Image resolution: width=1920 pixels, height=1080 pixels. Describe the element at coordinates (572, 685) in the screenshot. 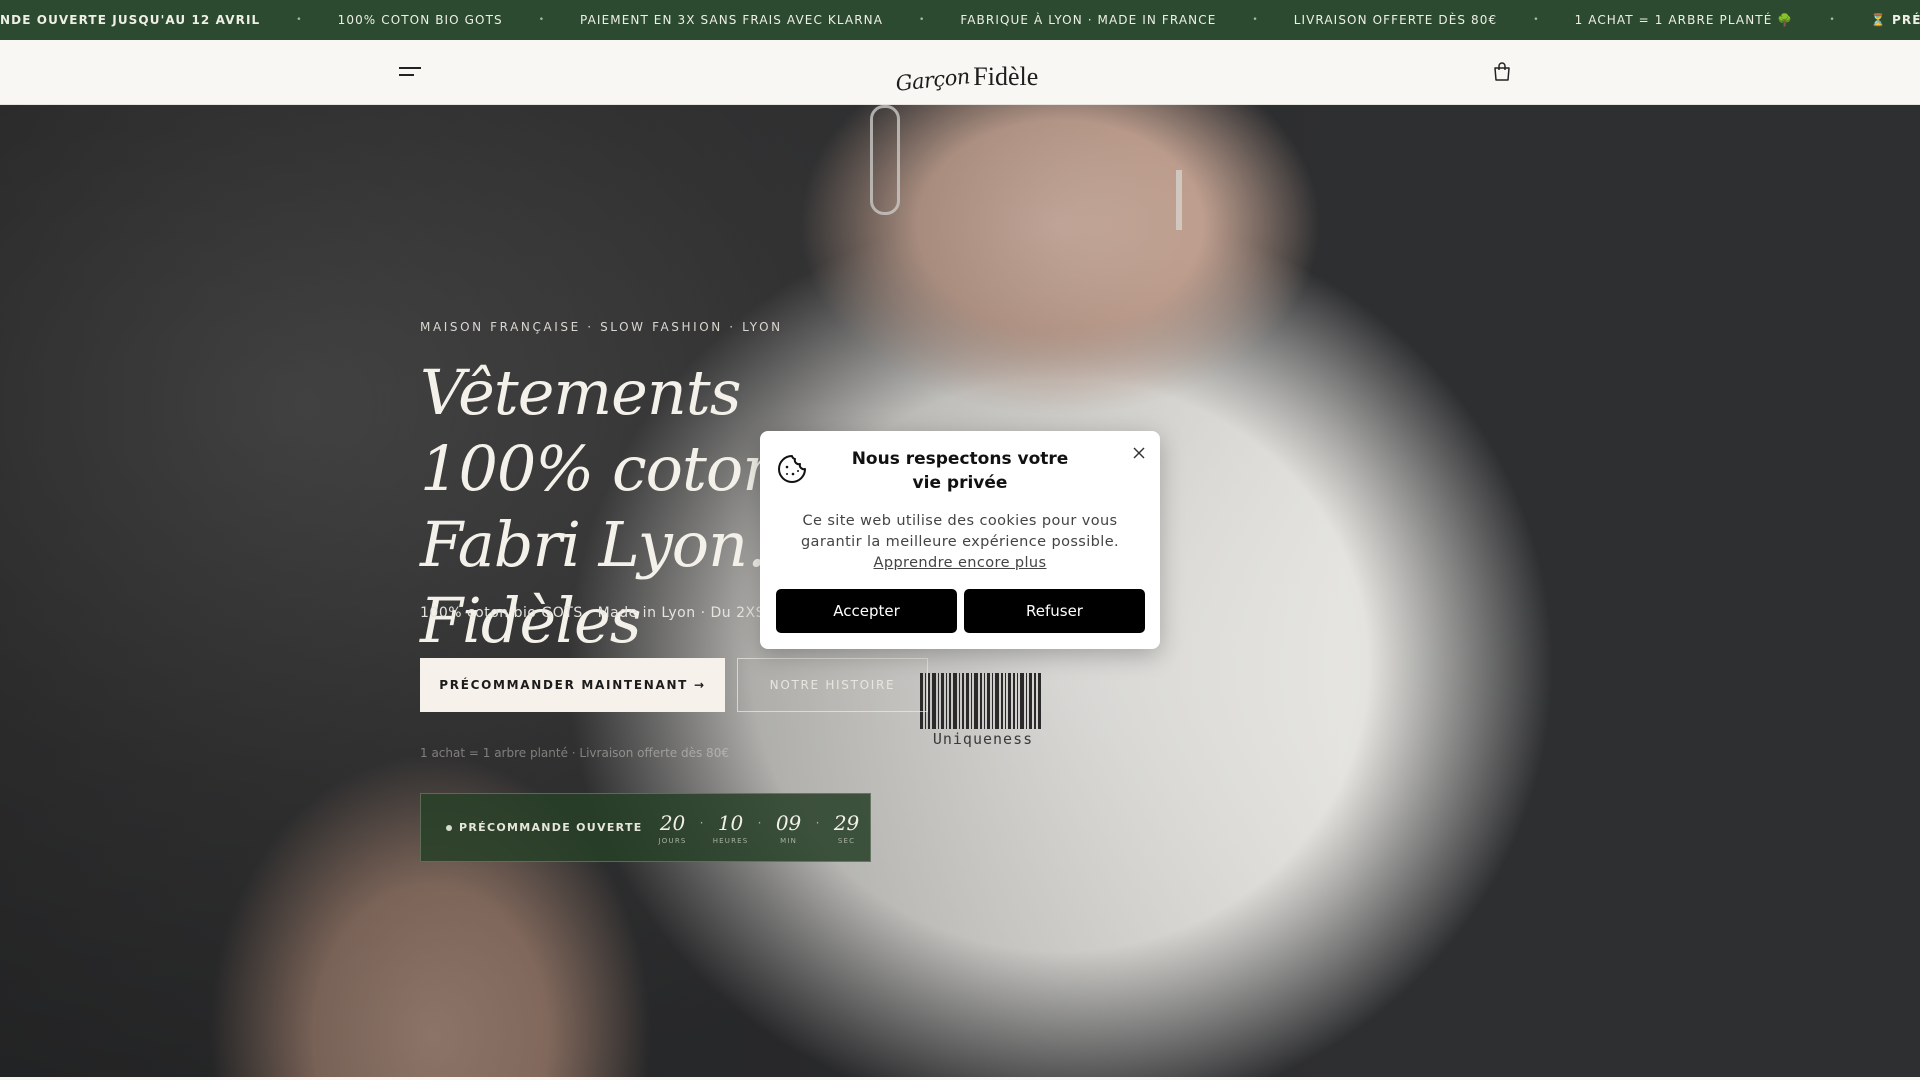

I see `preorder-button: PRÉCOMMANDER MAINTENANT →` at that location.